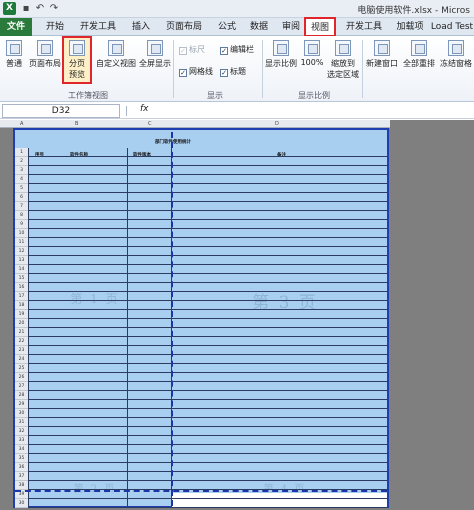 This screenshot has width=474, height=510. What do you see at coordinates (192, 49) in the screenshot?
I see `ruler-checkbox: ✓ 标尺` at bounding box center [192, 49].